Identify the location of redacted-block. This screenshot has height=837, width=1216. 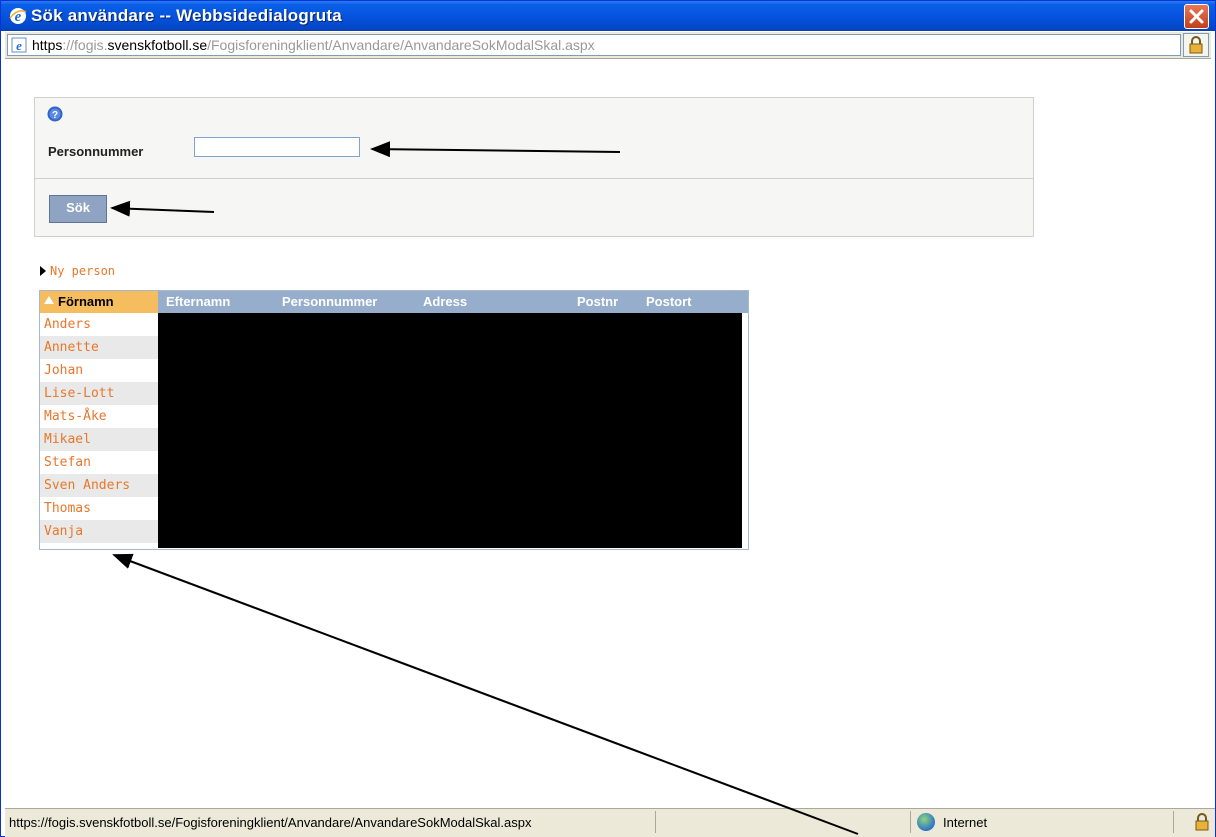
(450, 430).